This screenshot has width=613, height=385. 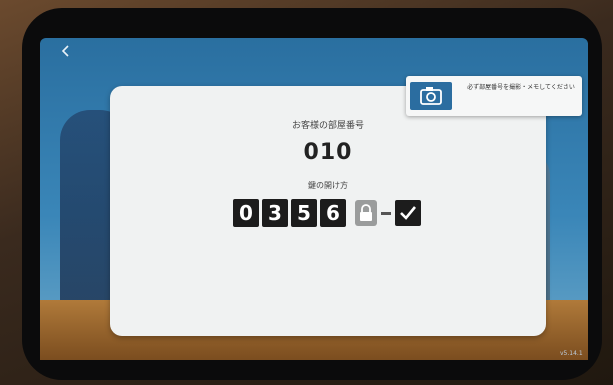 I want to click on camera-button, so click(x=431, y=96).